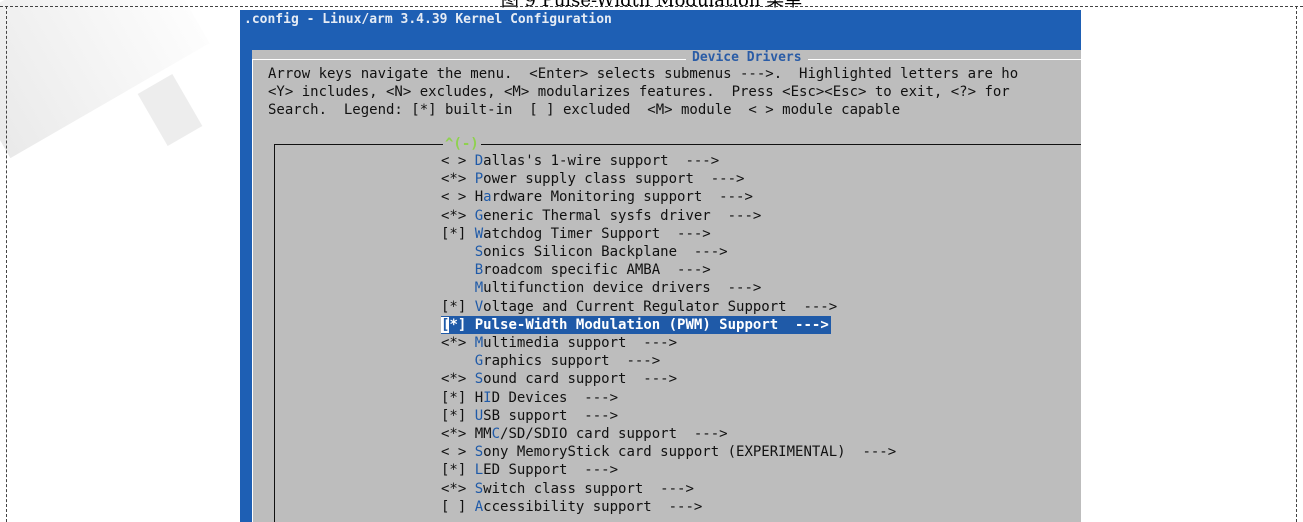 The image size is (1303, 522). I want to click on menu-item: < > Dallas's 1-wire support --->, so click(580, 161).